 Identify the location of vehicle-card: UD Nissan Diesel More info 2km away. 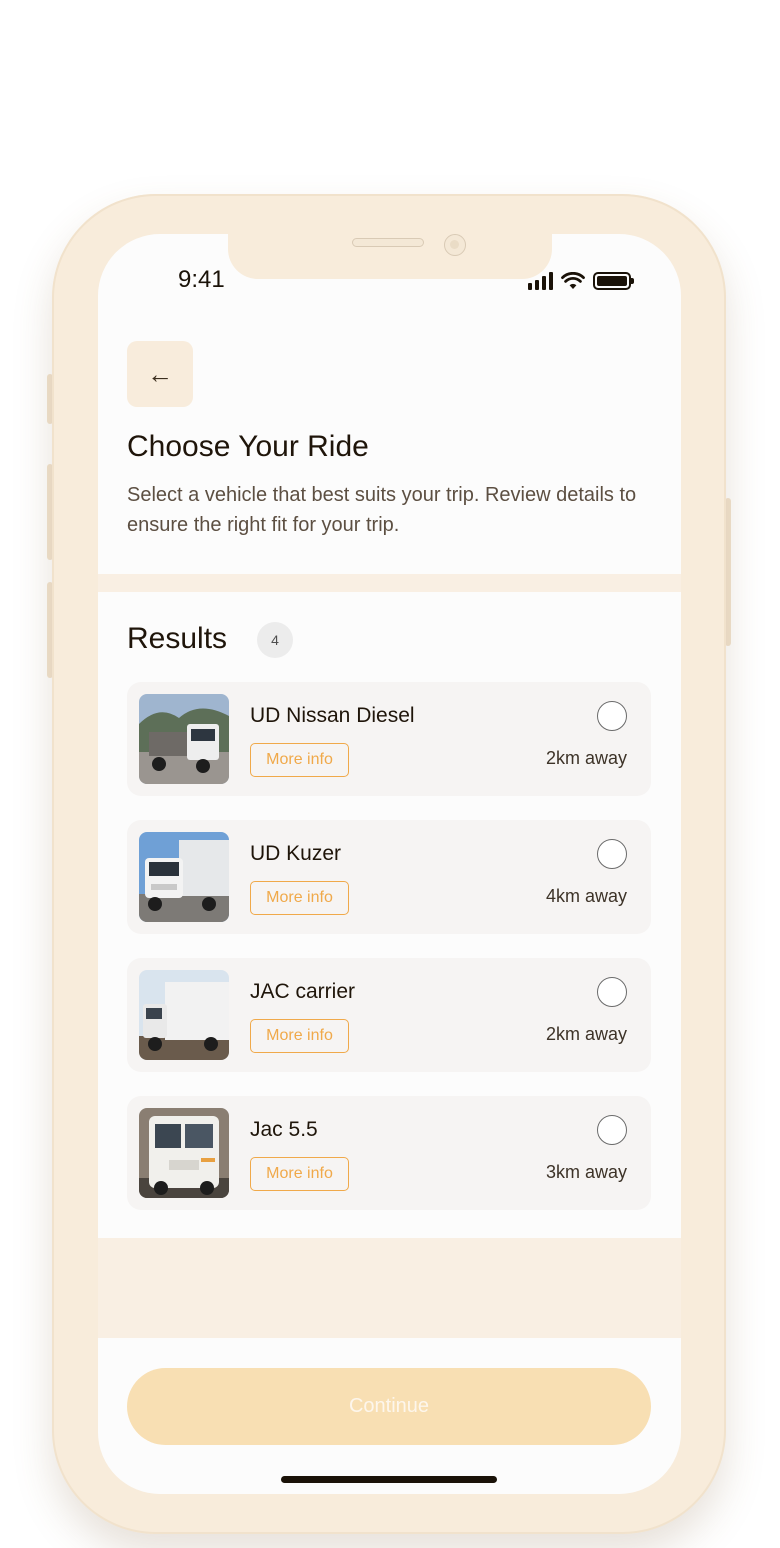
(389, 739).